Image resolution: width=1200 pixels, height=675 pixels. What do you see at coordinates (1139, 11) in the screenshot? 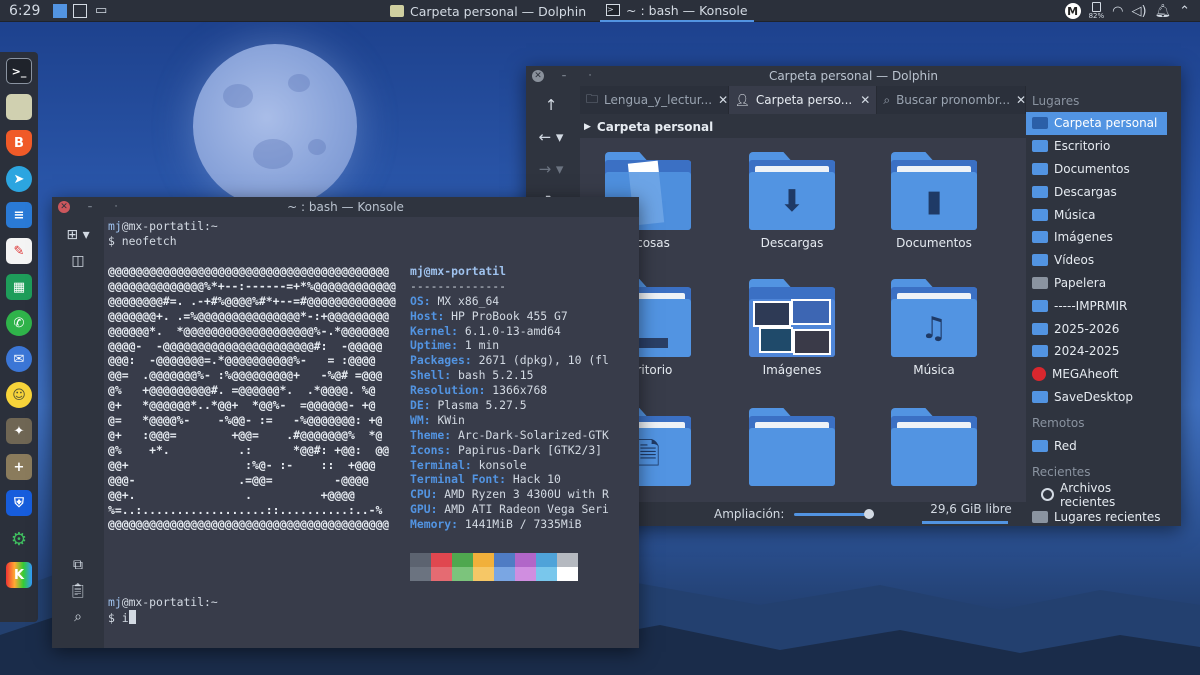
I see `volume-icon: ◁)` at bounding box center [1139, 11].